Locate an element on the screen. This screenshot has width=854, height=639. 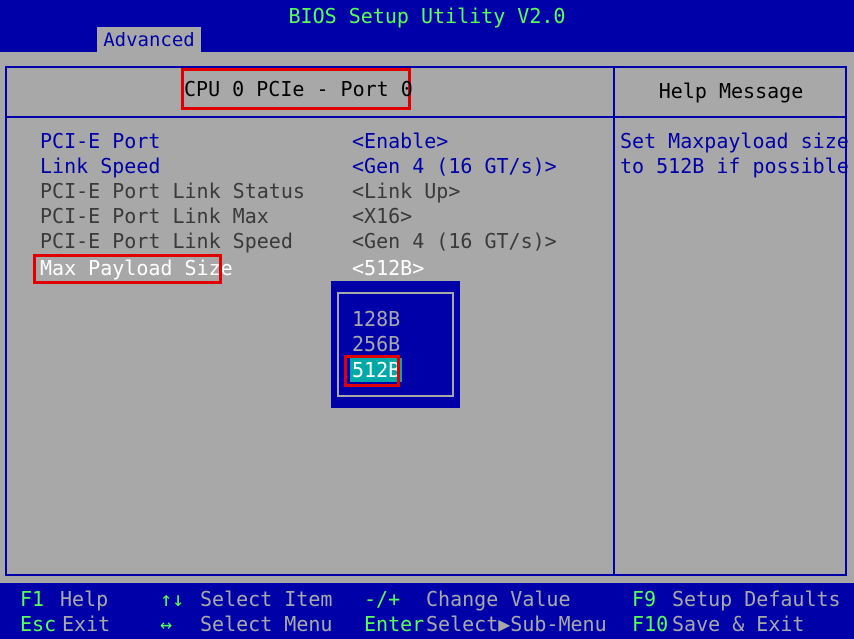
app-title: BIOS Setup Utility V2.0 is located at coordinates (427, 16).